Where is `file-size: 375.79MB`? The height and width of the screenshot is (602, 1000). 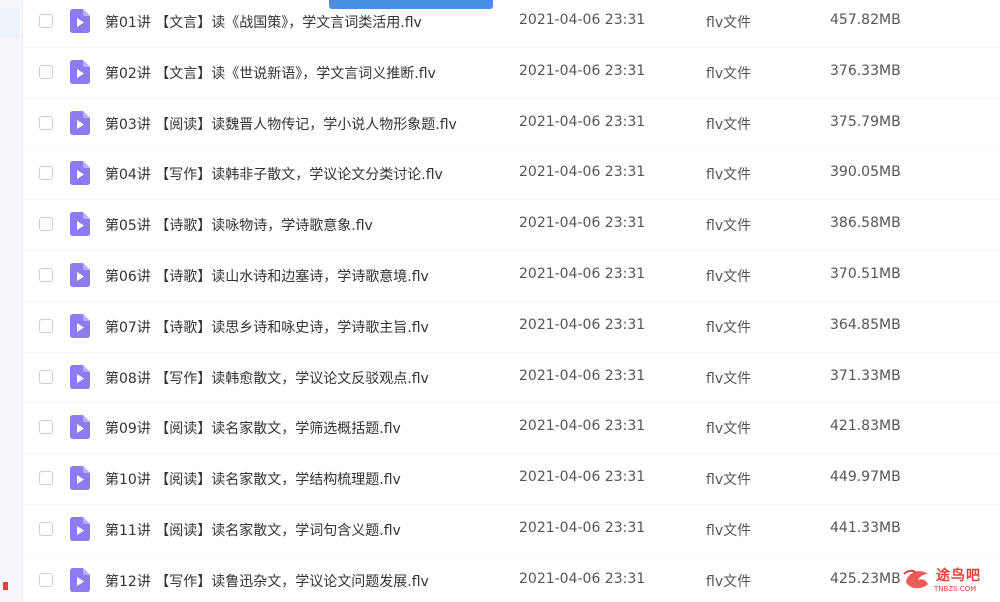
file-size: 375.79MB is located at coordinates (865, 121).